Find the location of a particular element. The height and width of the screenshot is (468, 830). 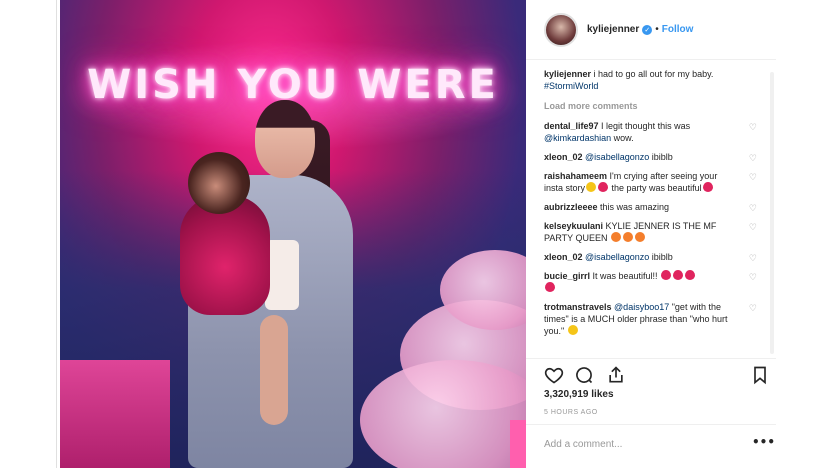

comment-text-after: the party was beautiful is located at coordinates (655, 188).